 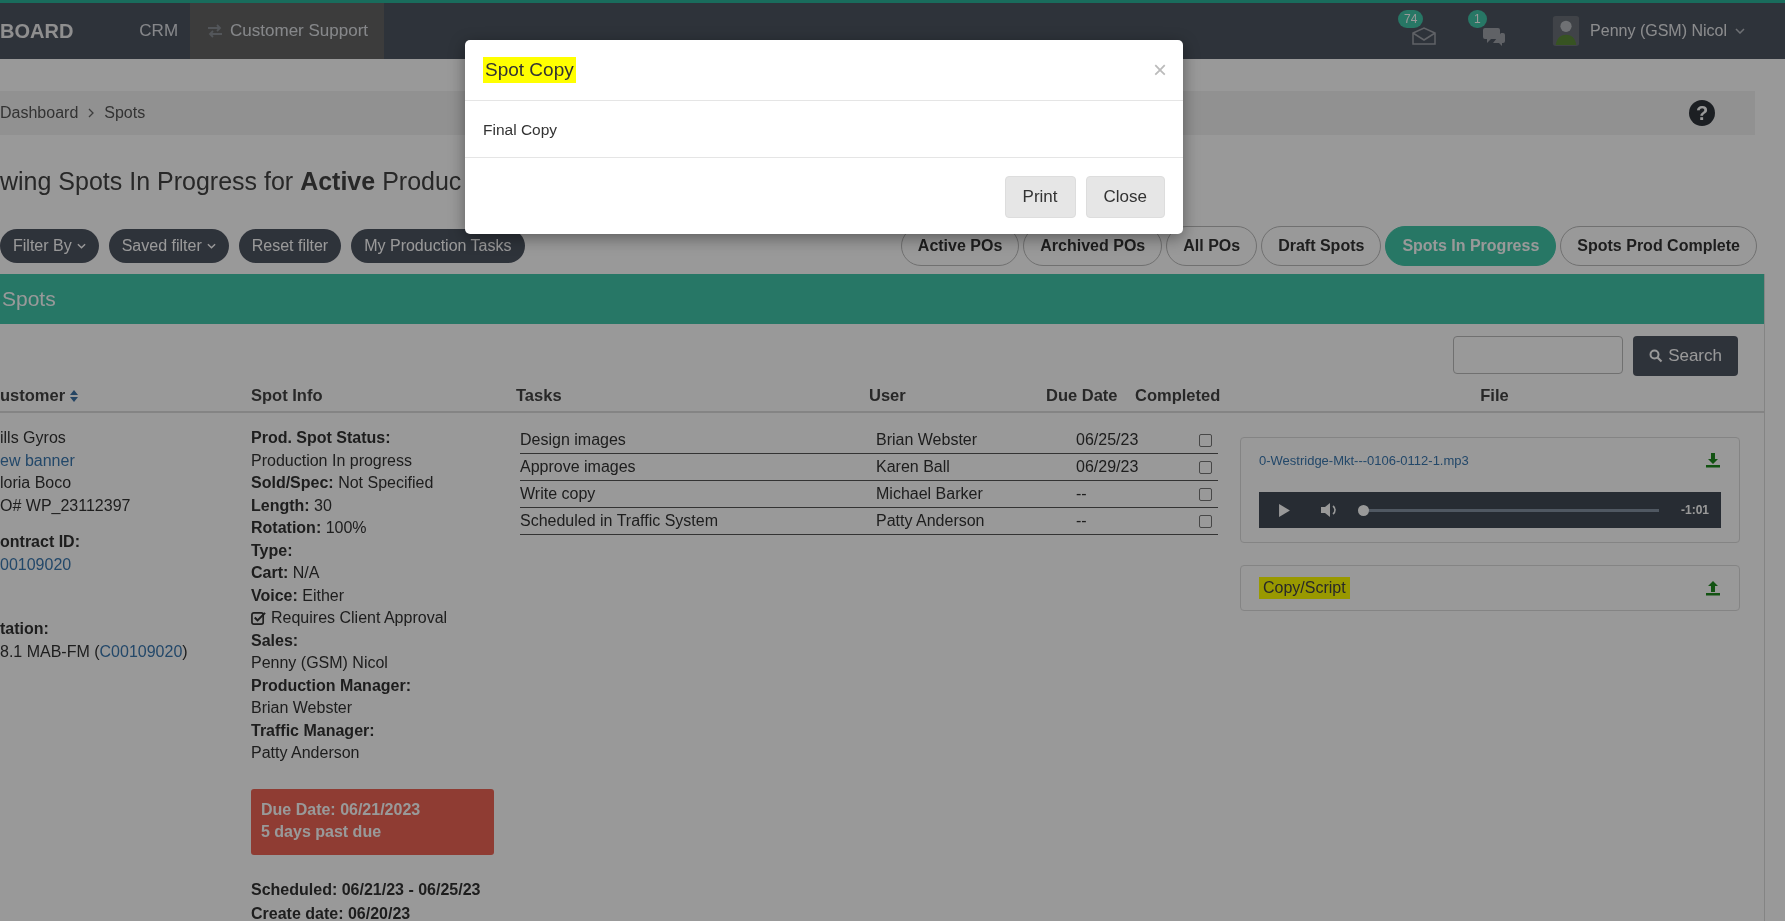 I want to click on download-icon, so click(x=1713, y=460).